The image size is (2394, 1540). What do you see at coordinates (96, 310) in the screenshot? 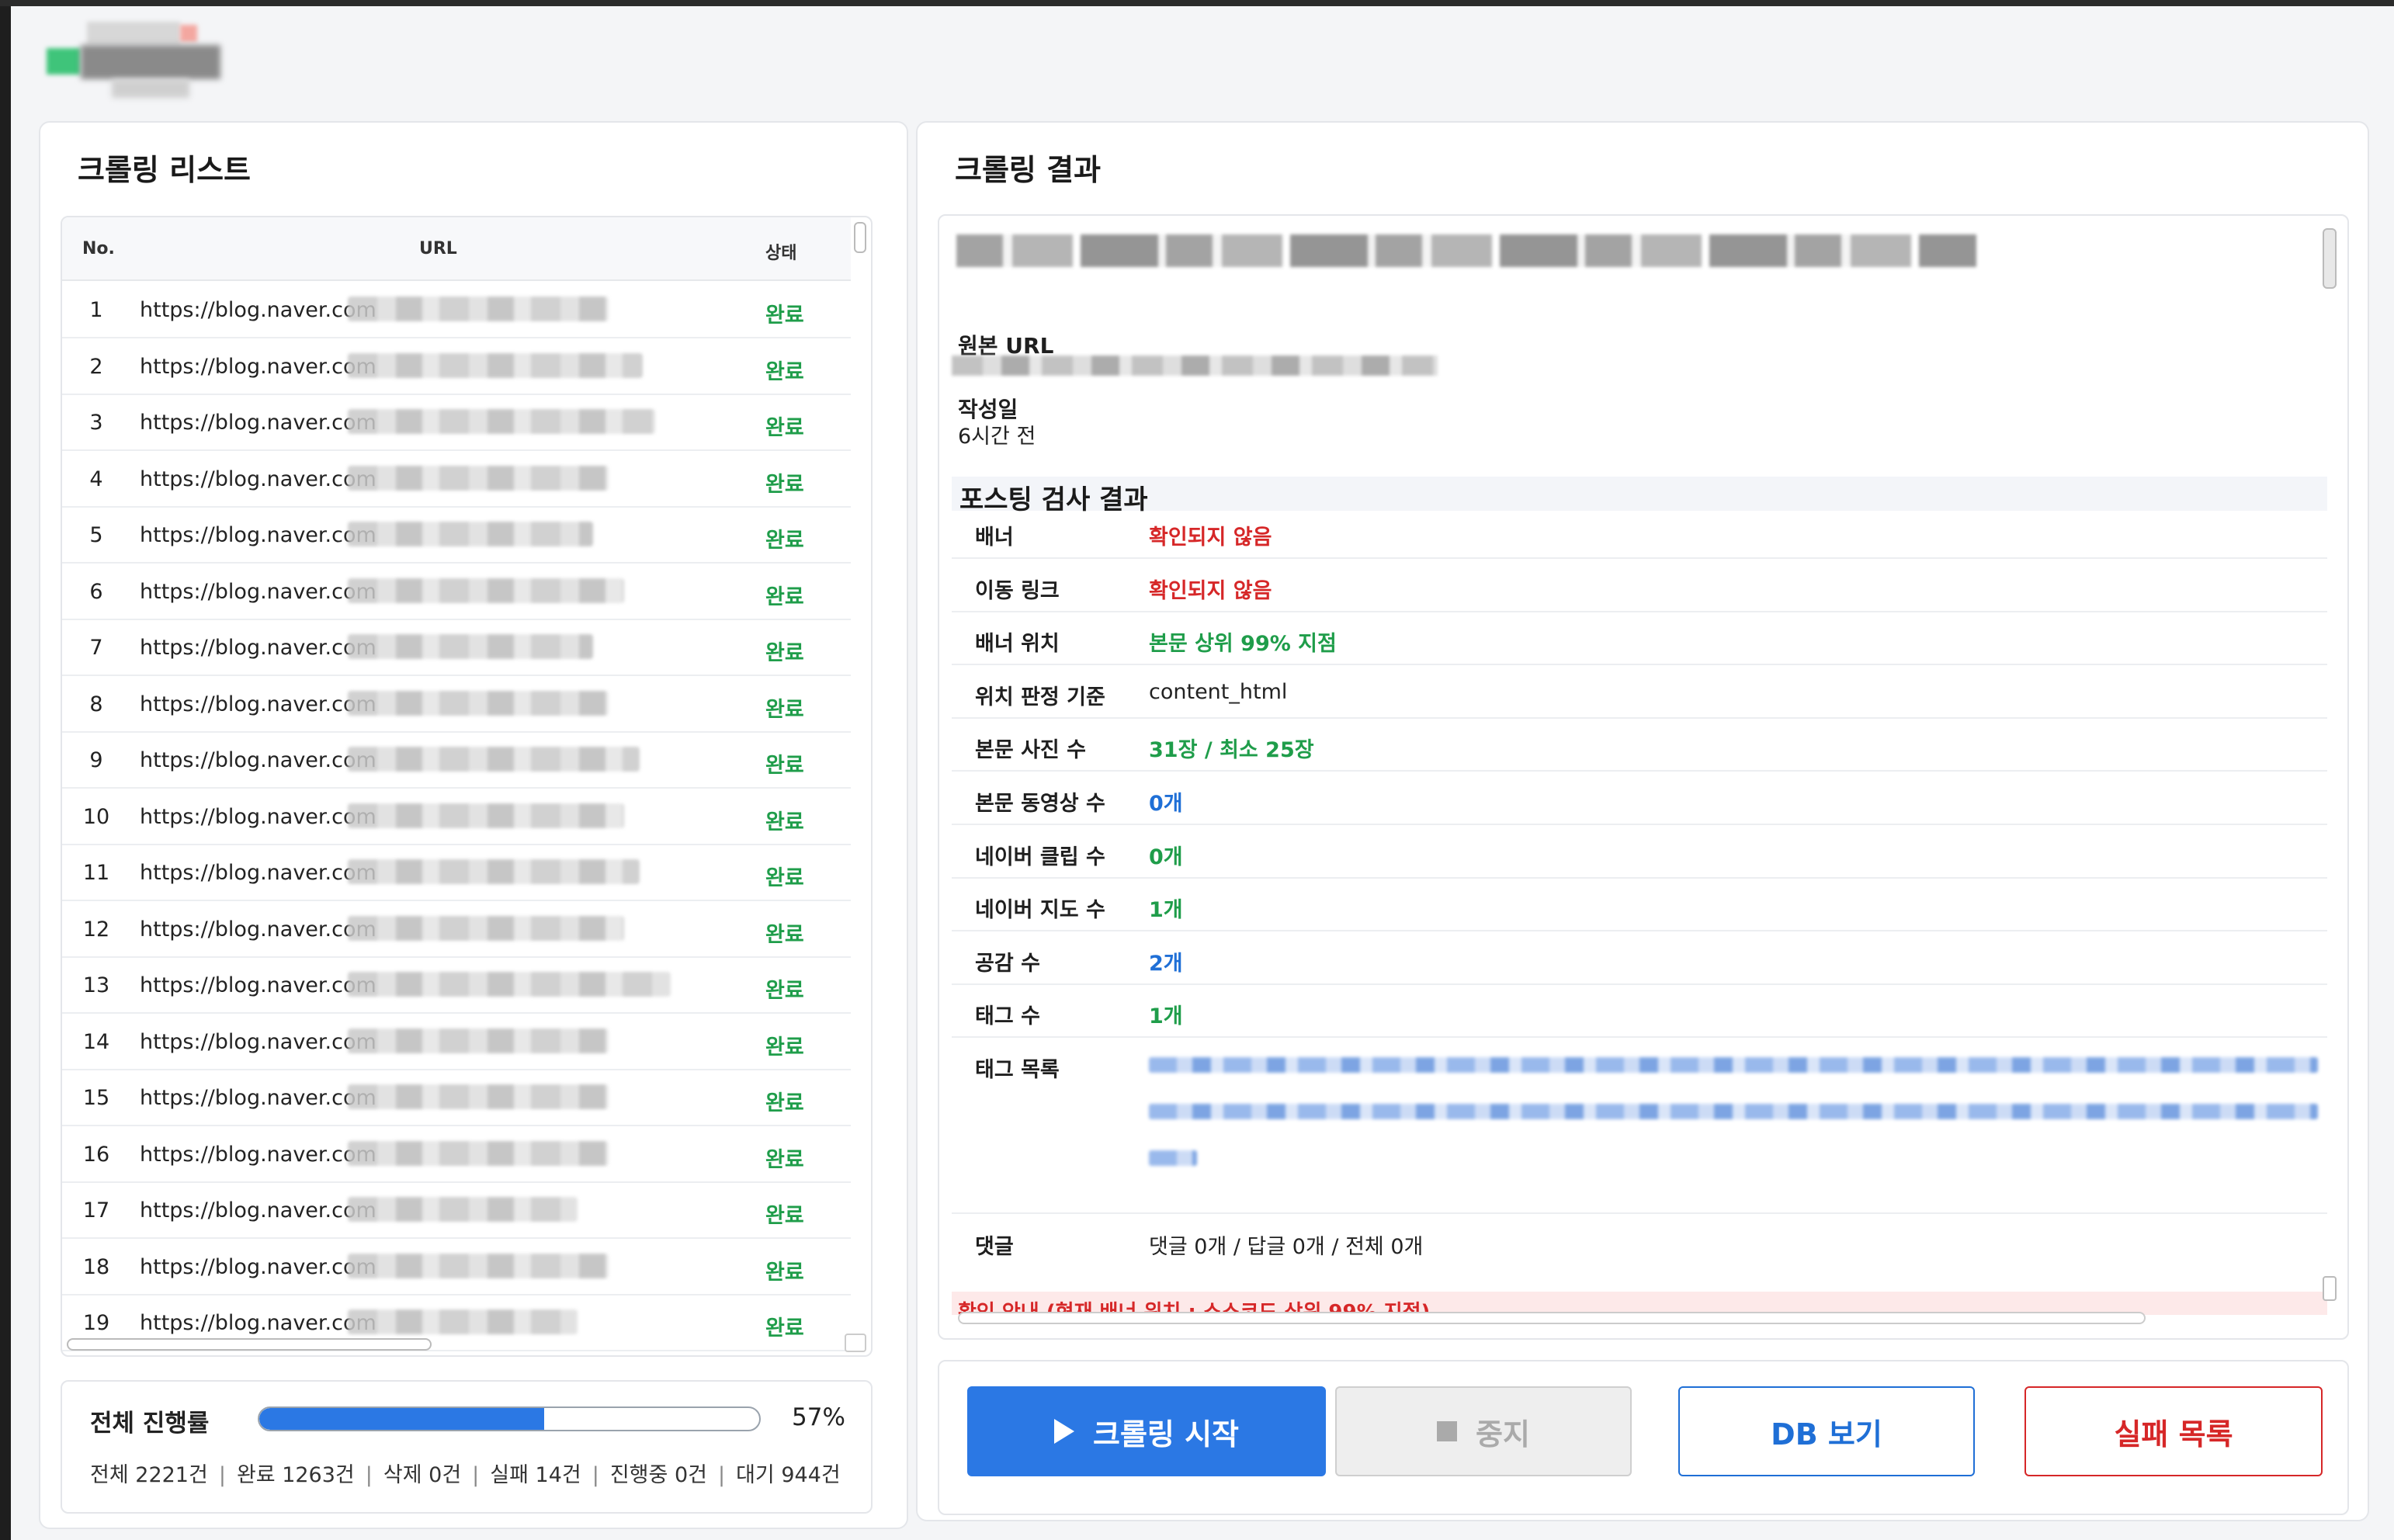
I see `row-number: 1` at bounding box center [96, 310].